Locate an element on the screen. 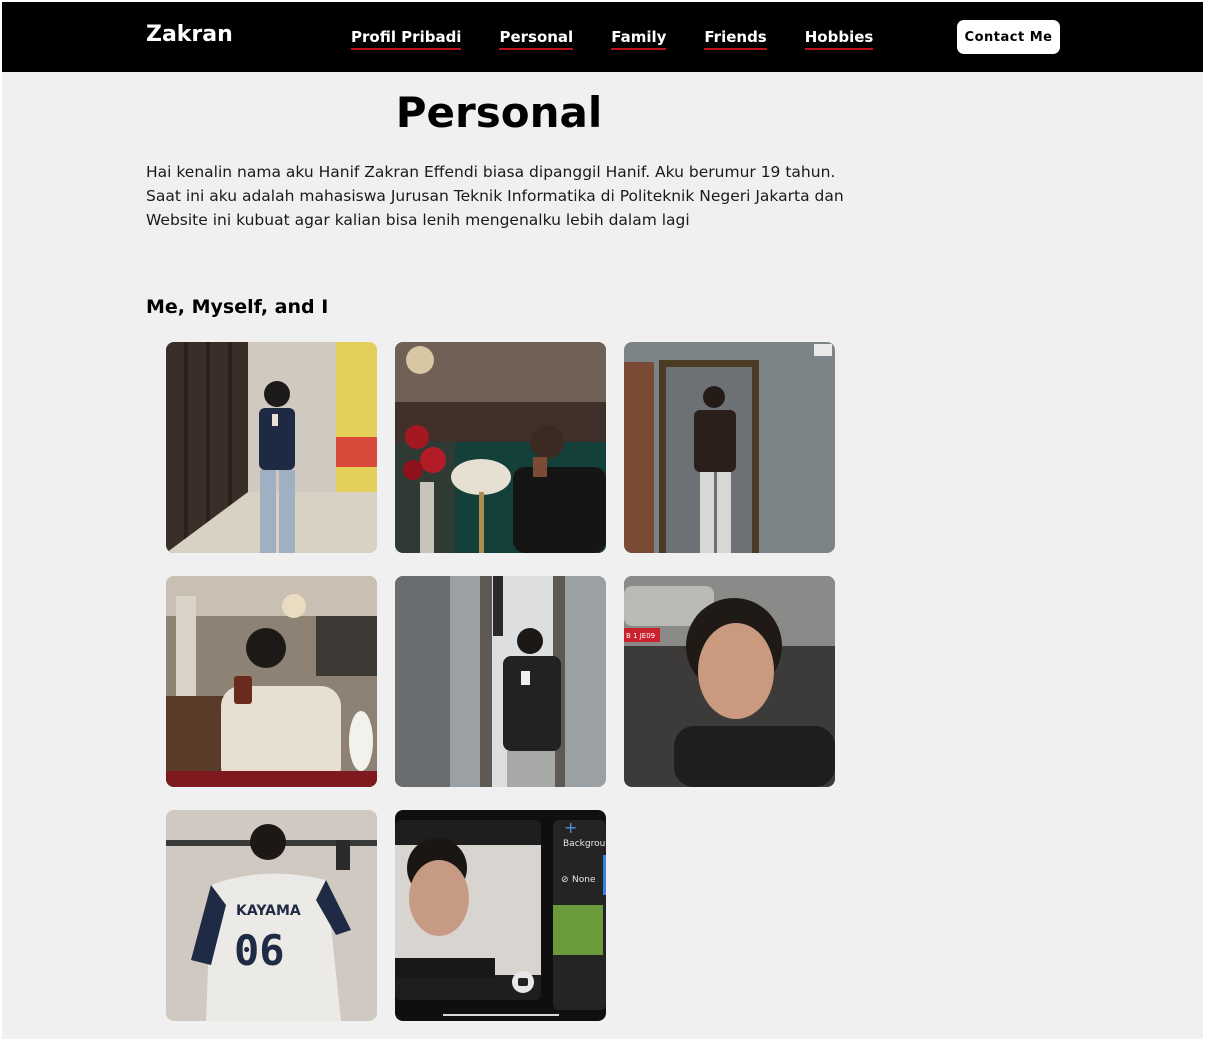 The height and width of the screenshot is (1041, 1205). page-title: Personal is located at coordinates (499, 112).